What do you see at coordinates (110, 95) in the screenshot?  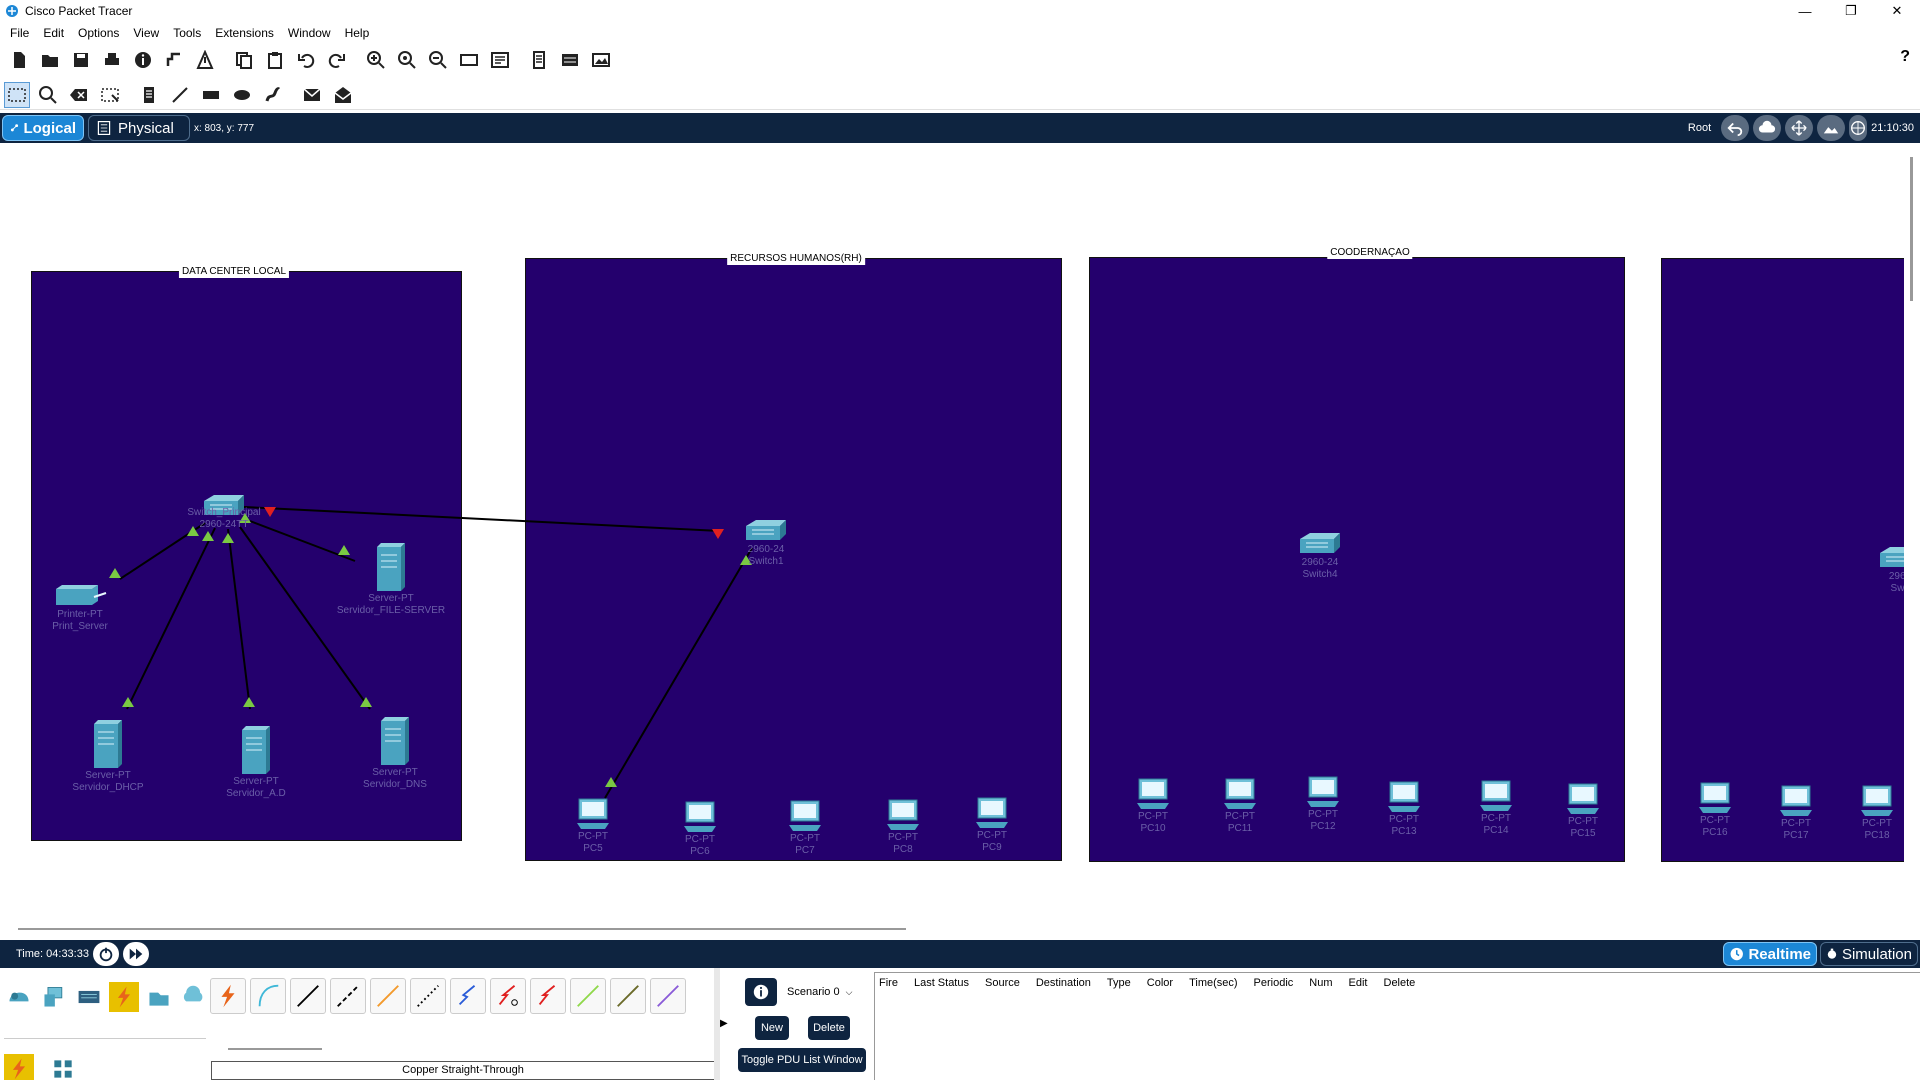 I see `resize-tool-icon` at bounding box center [110, 95].